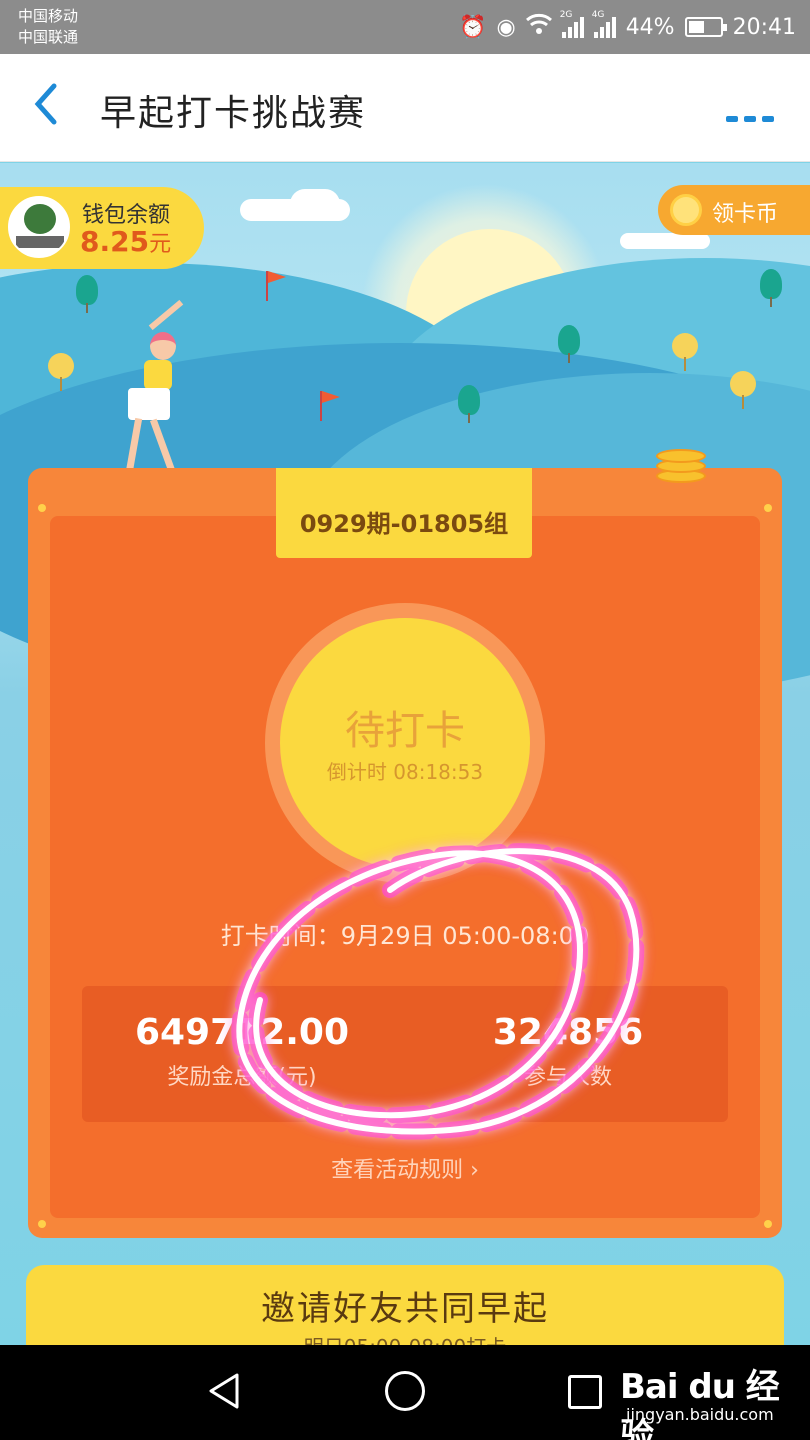 The image size is (810, 1440). Describe the element at coordinates (473, 27) in the screenshot. I see `alarm-icon: ⏰` at that location.